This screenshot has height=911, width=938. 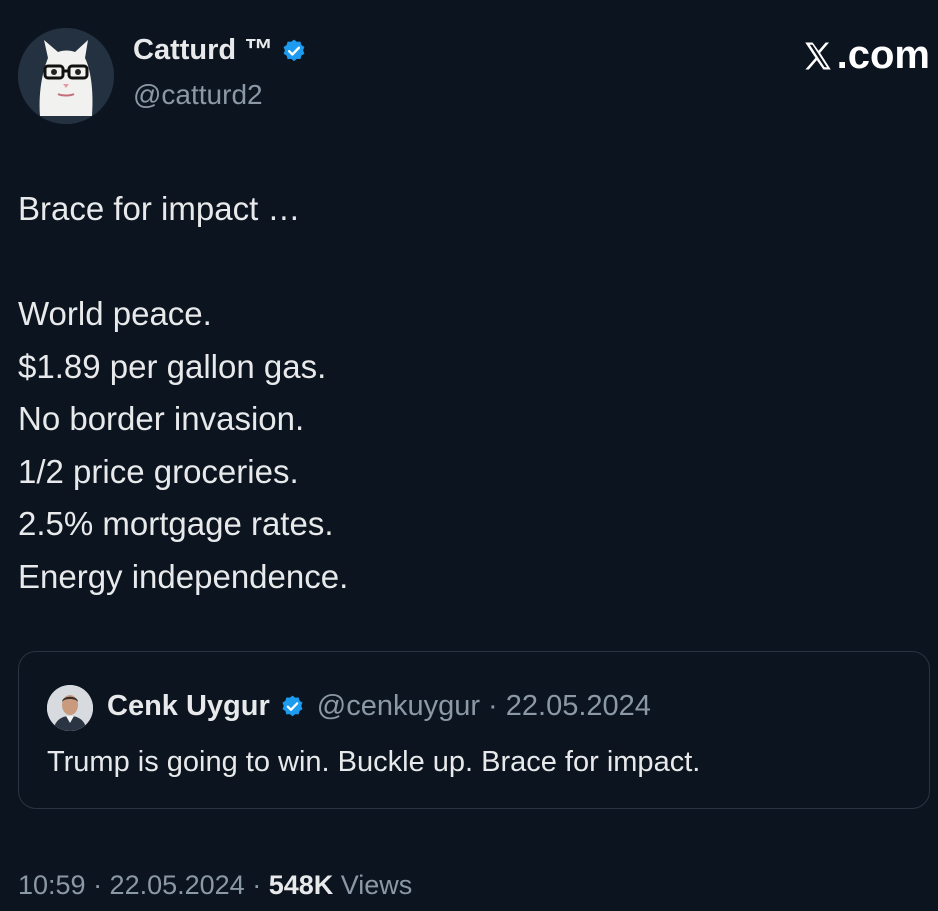 What do you see at coordinates (115, 313) in the screenshot?
I see `tweet-line: World peace.` at bounding box center [115, 313].